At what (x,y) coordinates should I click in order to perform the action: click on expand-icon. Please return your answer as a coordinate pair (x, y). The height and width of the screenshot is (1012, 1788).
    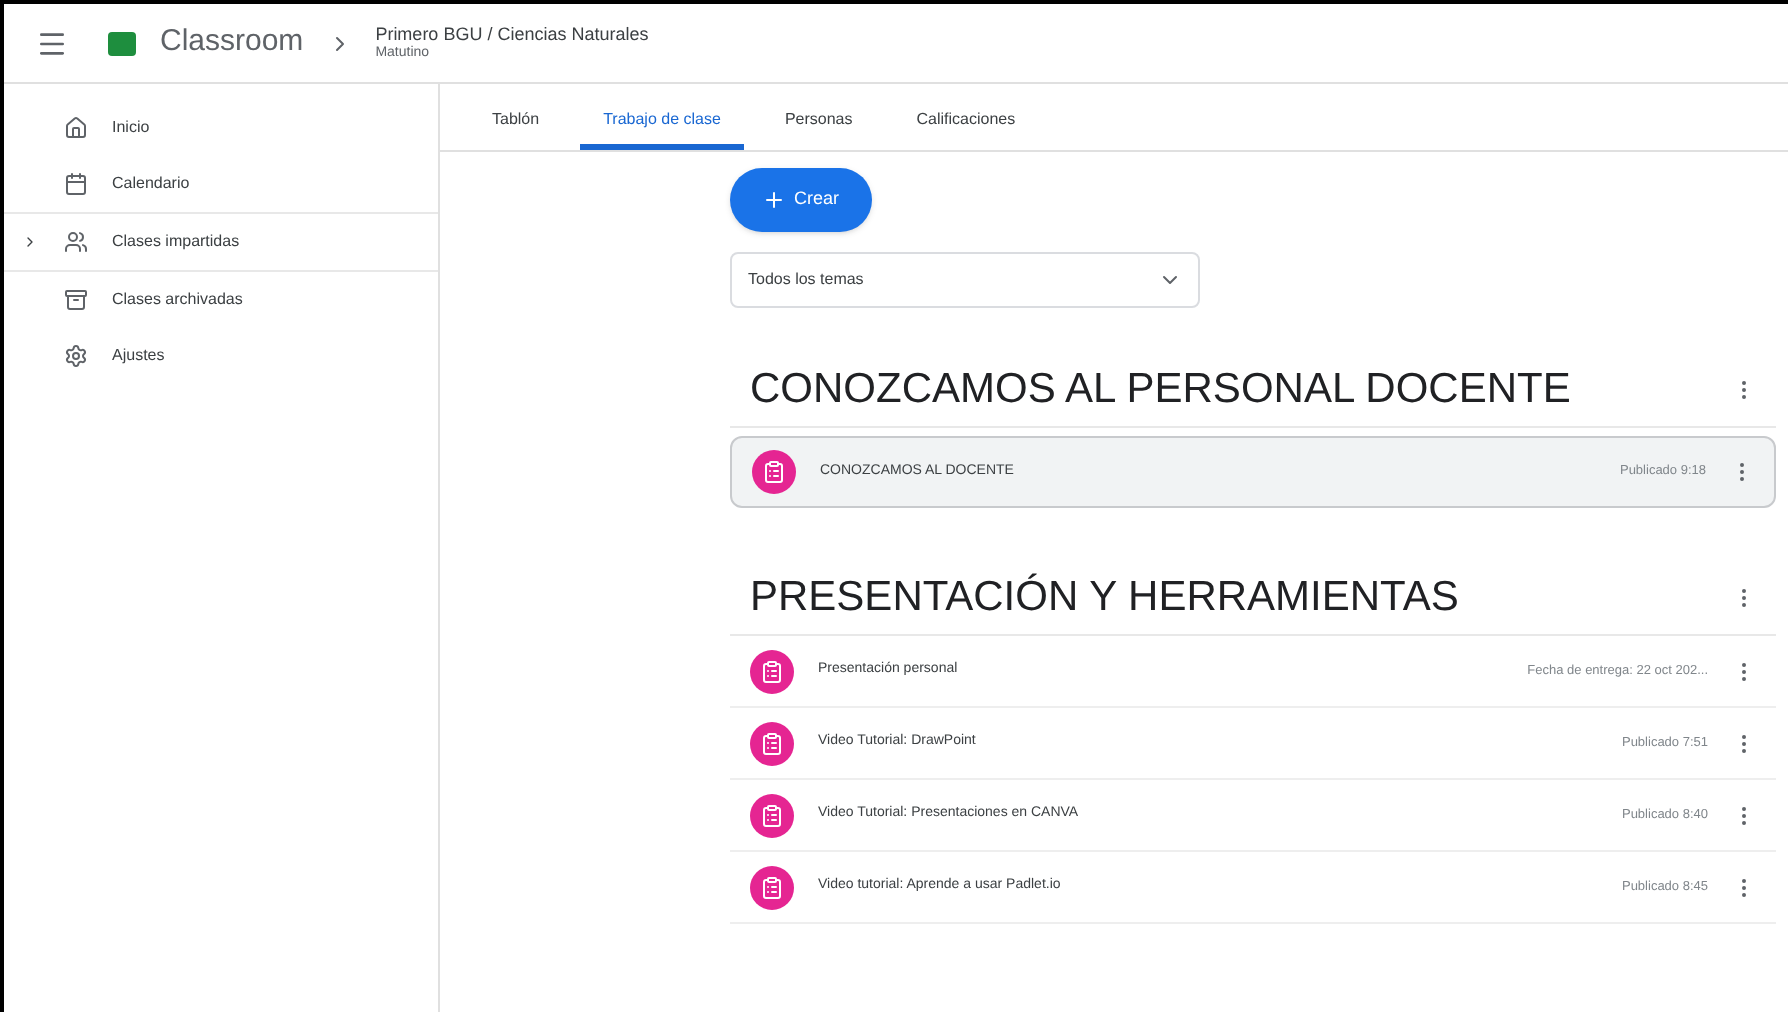
    Looking at the image, I should click on (30, 242).